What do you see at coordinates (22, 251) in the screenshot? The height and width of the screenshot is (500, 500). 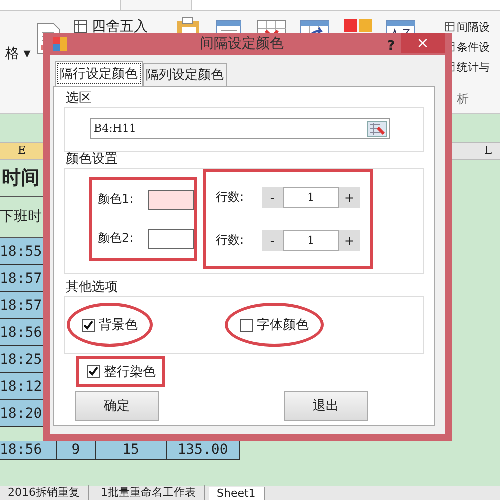 I see `table-cell: 18:55` at bounding box center [22, 251].